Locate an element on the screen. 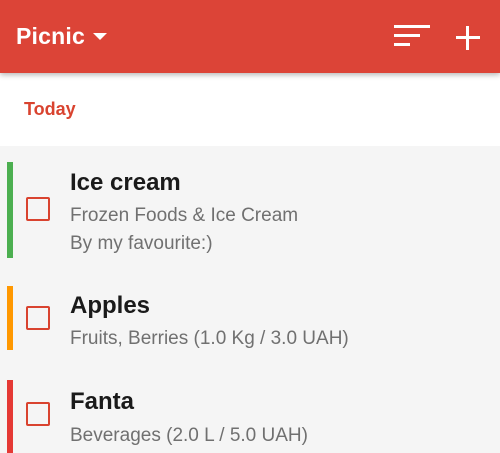  plus-icon-vertical is located at coordinates (467, 38).